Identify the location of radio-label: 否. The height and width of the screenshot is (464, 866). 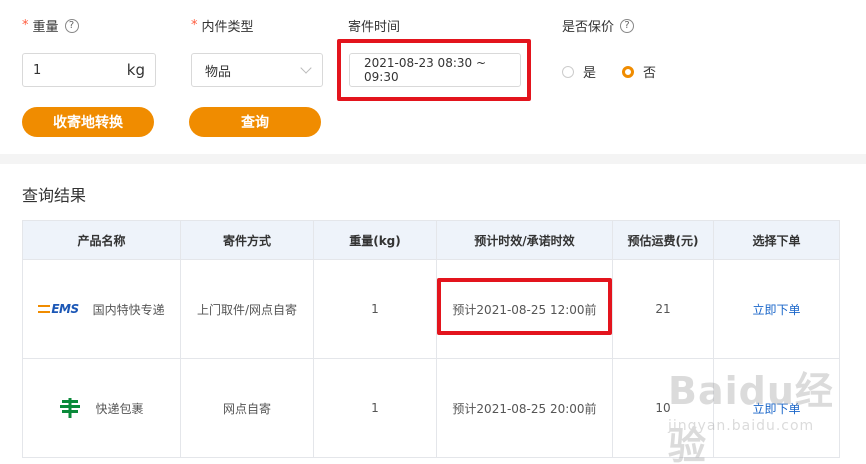
(650, 73).